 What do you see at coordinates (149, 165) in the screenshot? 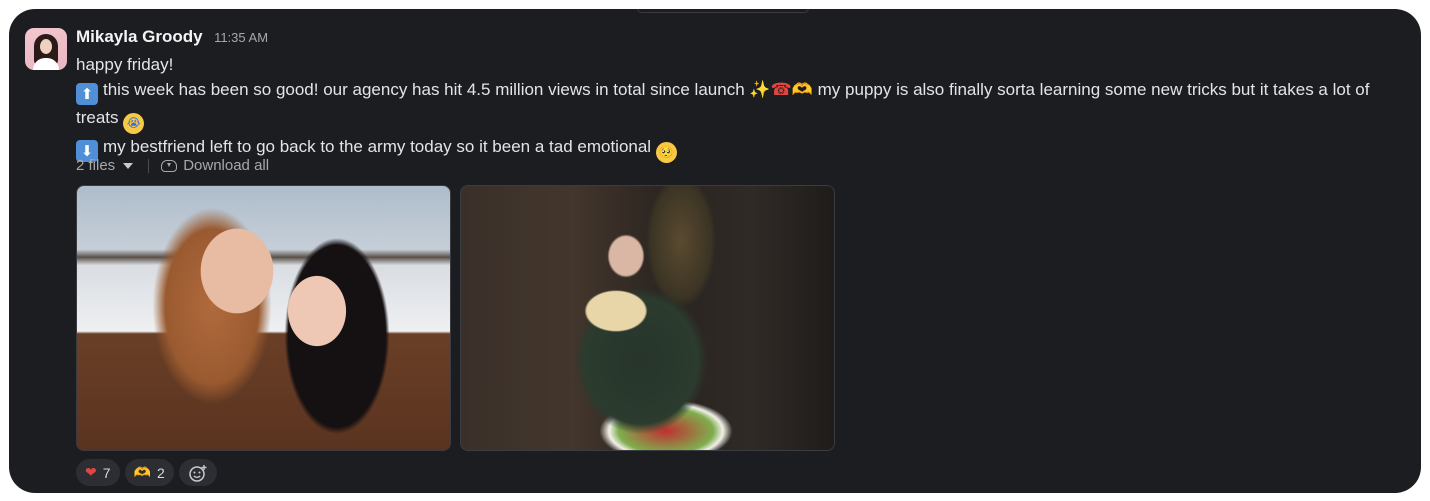
I see `divider` at bounding box center [149, 165].